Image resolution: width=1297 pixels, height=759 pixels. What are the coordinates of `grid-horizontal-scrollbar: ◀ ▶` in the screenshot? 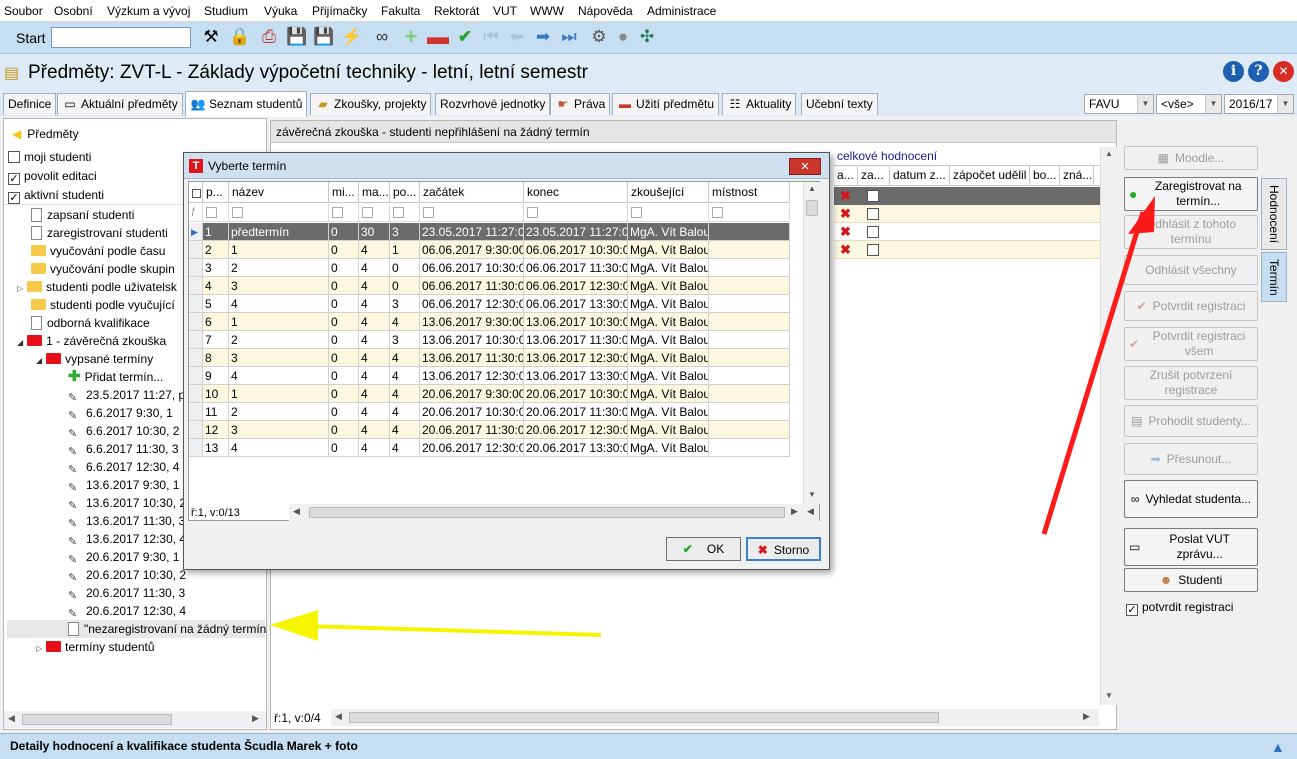 It's located at (715, 717).